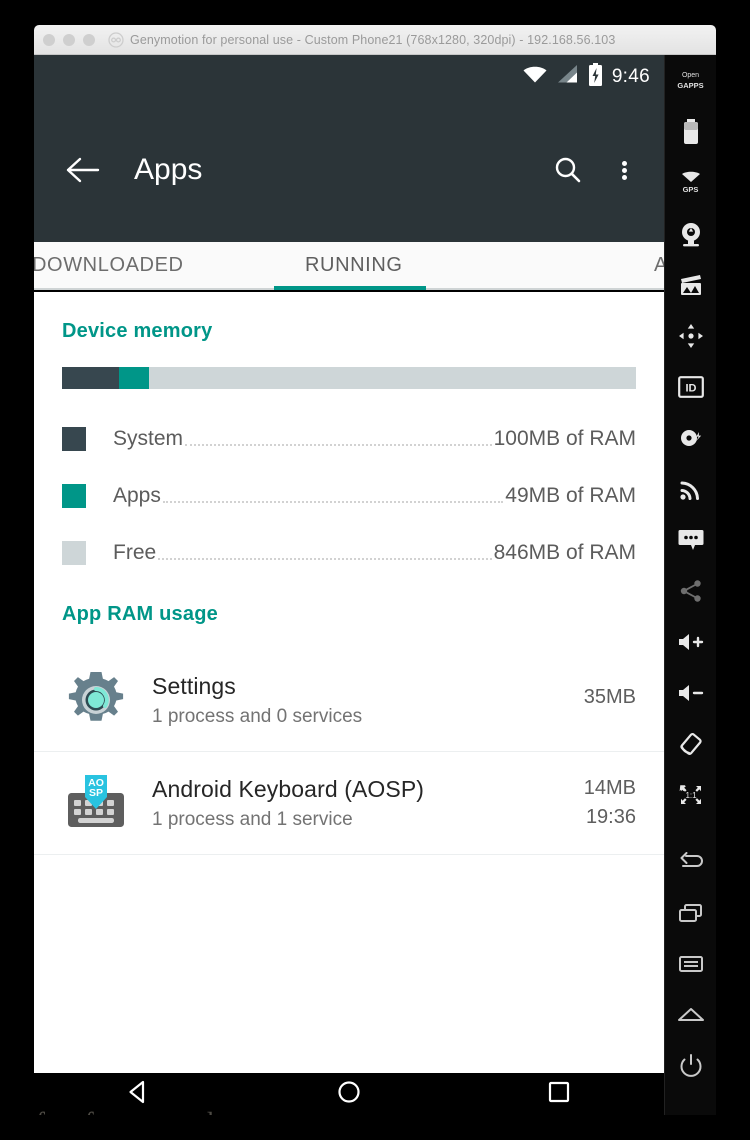 The image size is (750, 1140). Describe the element at coordinates (109, 265) in the screenshot. I see `tab-downloaded: DOWNLOADED` at that location.